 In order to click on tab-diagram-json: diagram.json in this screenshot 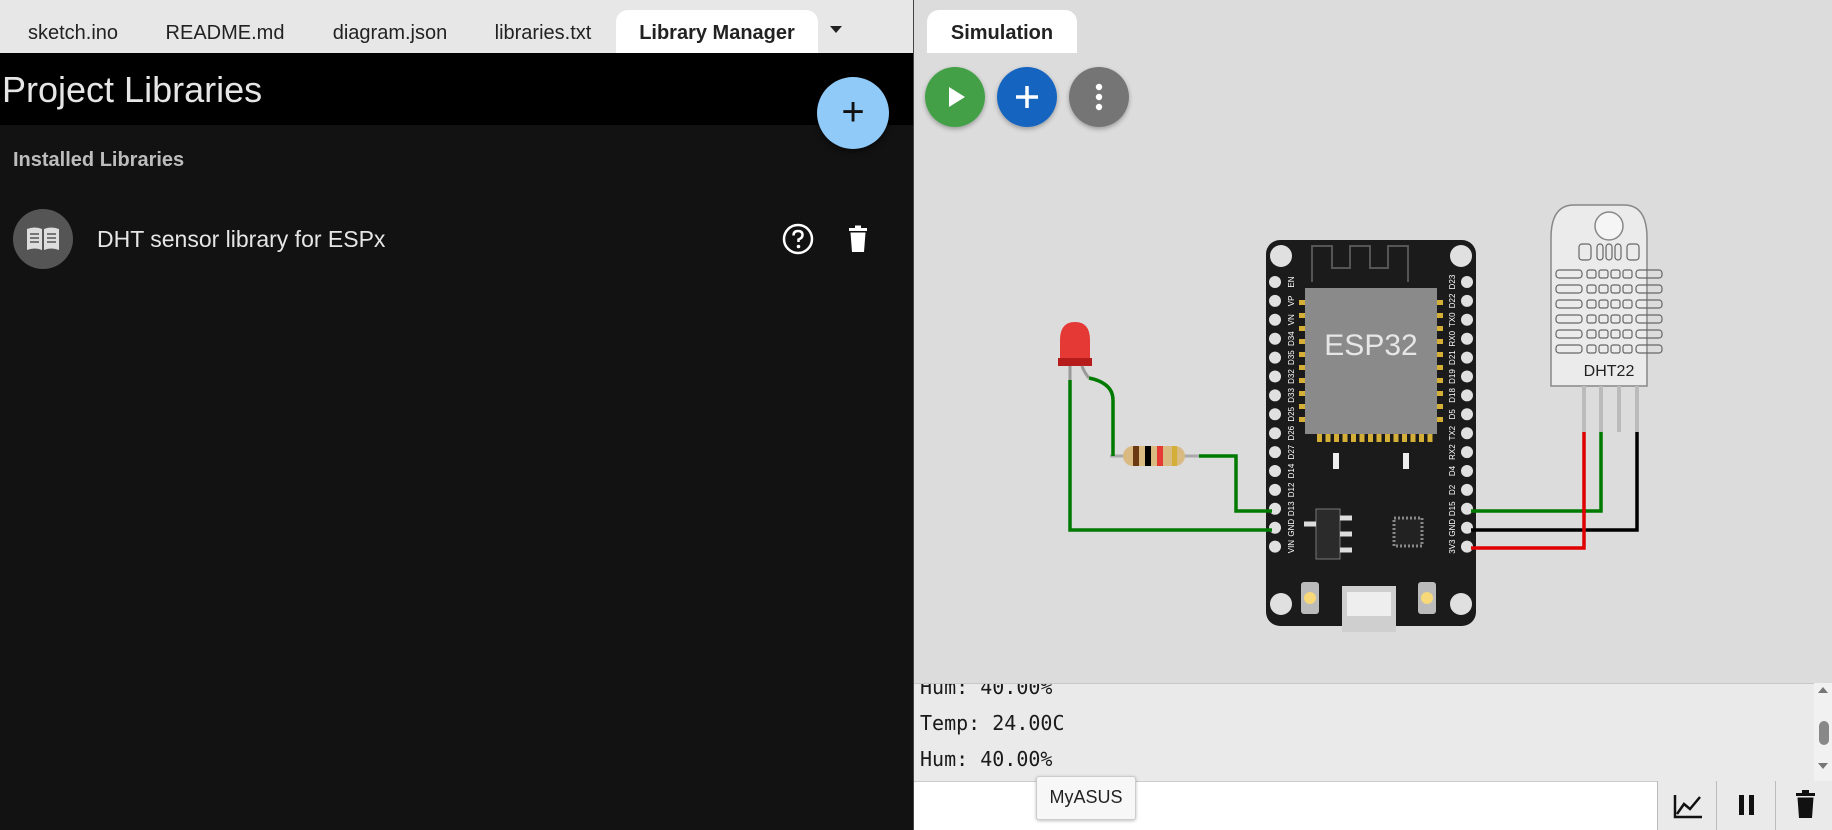, I will do `click(390, 31)`.